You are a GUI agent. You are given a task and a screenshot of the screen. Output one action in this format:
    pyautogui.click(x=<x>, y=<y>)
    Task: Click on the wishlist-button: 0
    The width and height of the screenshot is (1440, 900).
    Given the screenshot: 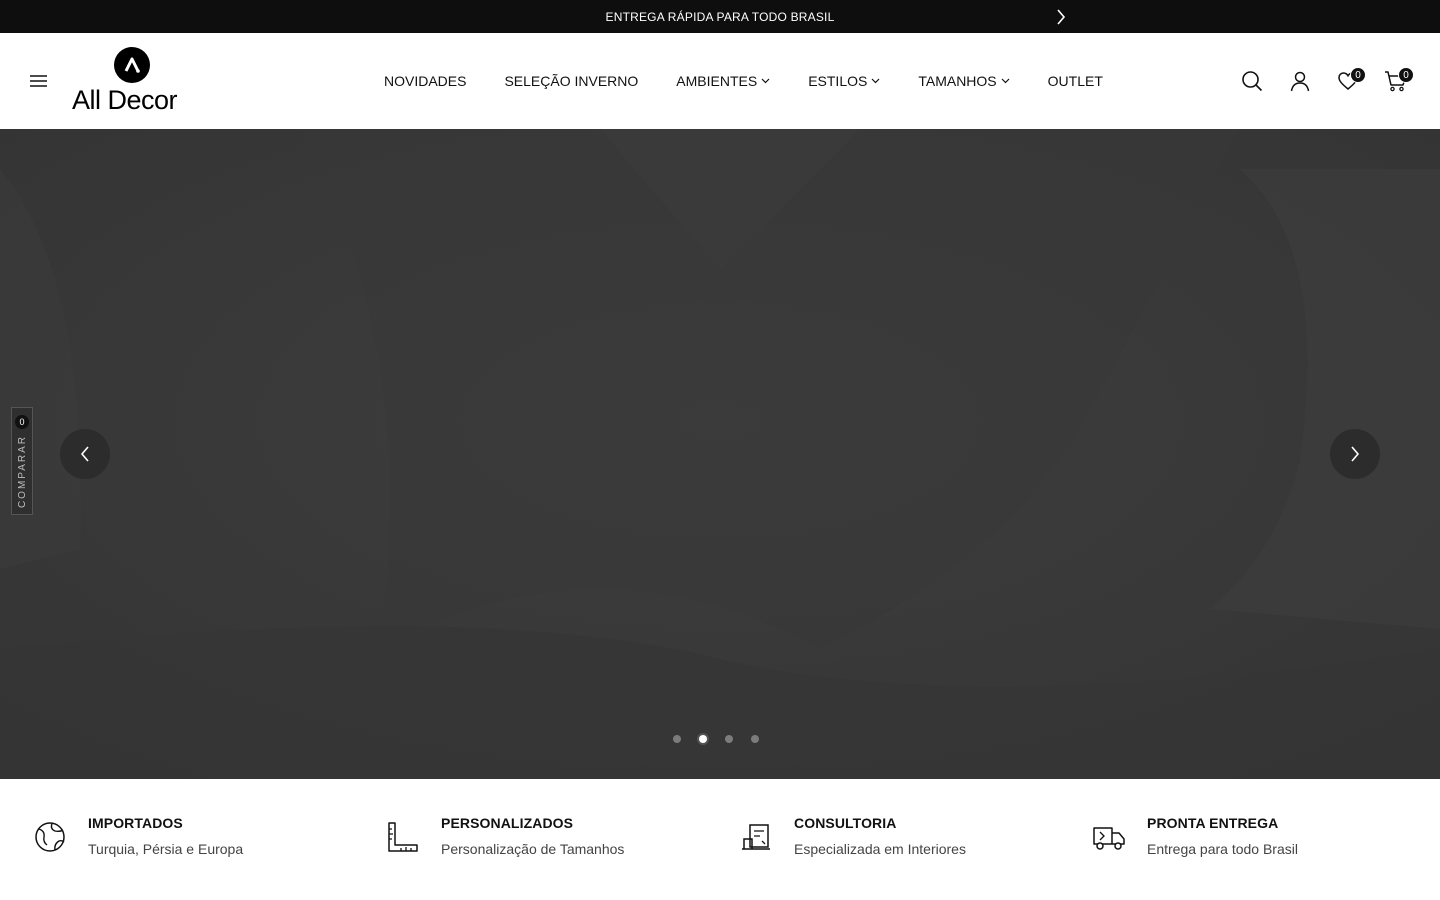 What is the action you would take?
    pyautogui.click(x=1348, y=81)
    